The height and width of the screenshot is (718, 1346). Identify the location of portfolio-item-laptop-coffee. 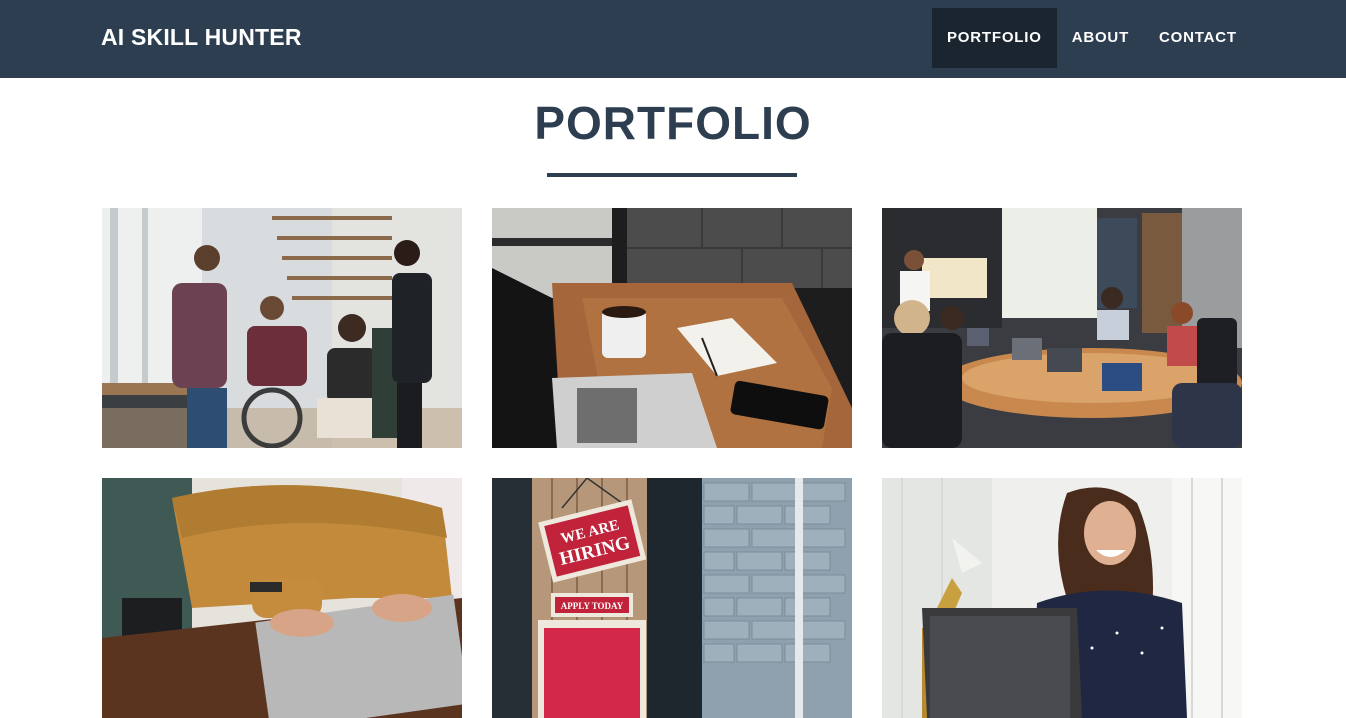
(672, 328).